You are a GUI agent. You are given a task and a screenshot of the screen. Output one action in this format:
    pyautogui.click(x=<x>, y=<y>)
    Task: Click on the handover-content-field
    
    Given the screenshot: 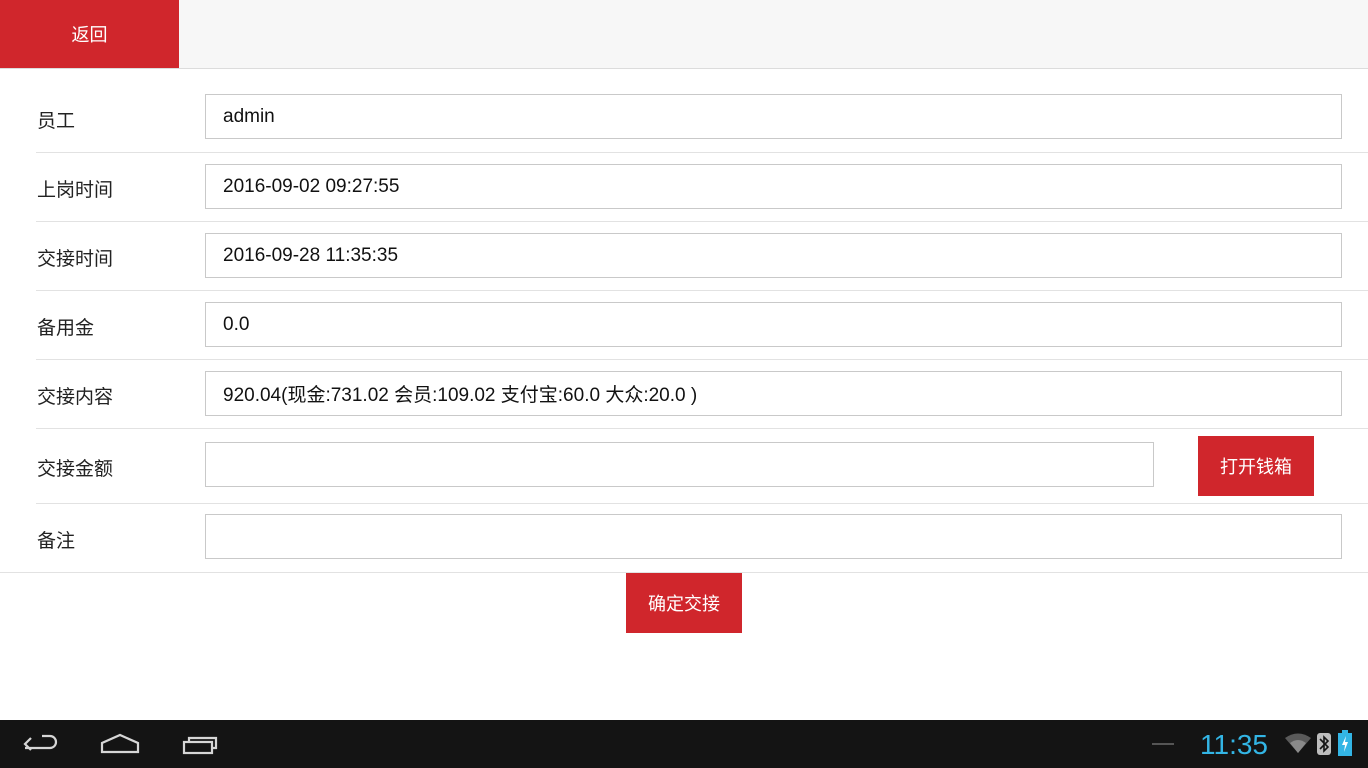 What is the action you would take?
    pyautogui.click(x=773, y=393)
    